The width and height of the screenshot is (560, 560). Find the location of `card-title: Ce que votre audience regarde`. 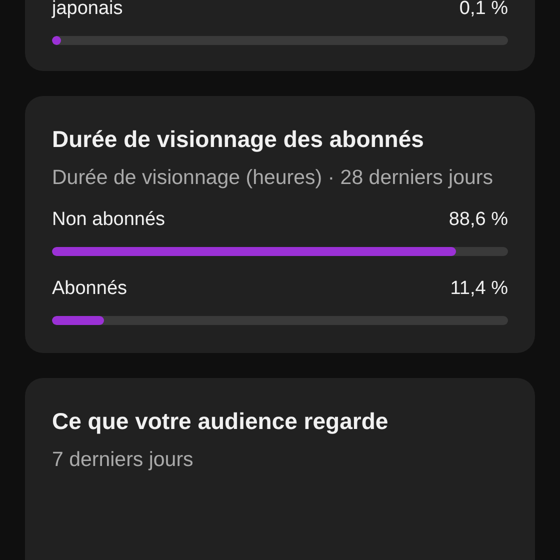

card-title: Ce que votre audience regarde is located at coordinates (221, 421).